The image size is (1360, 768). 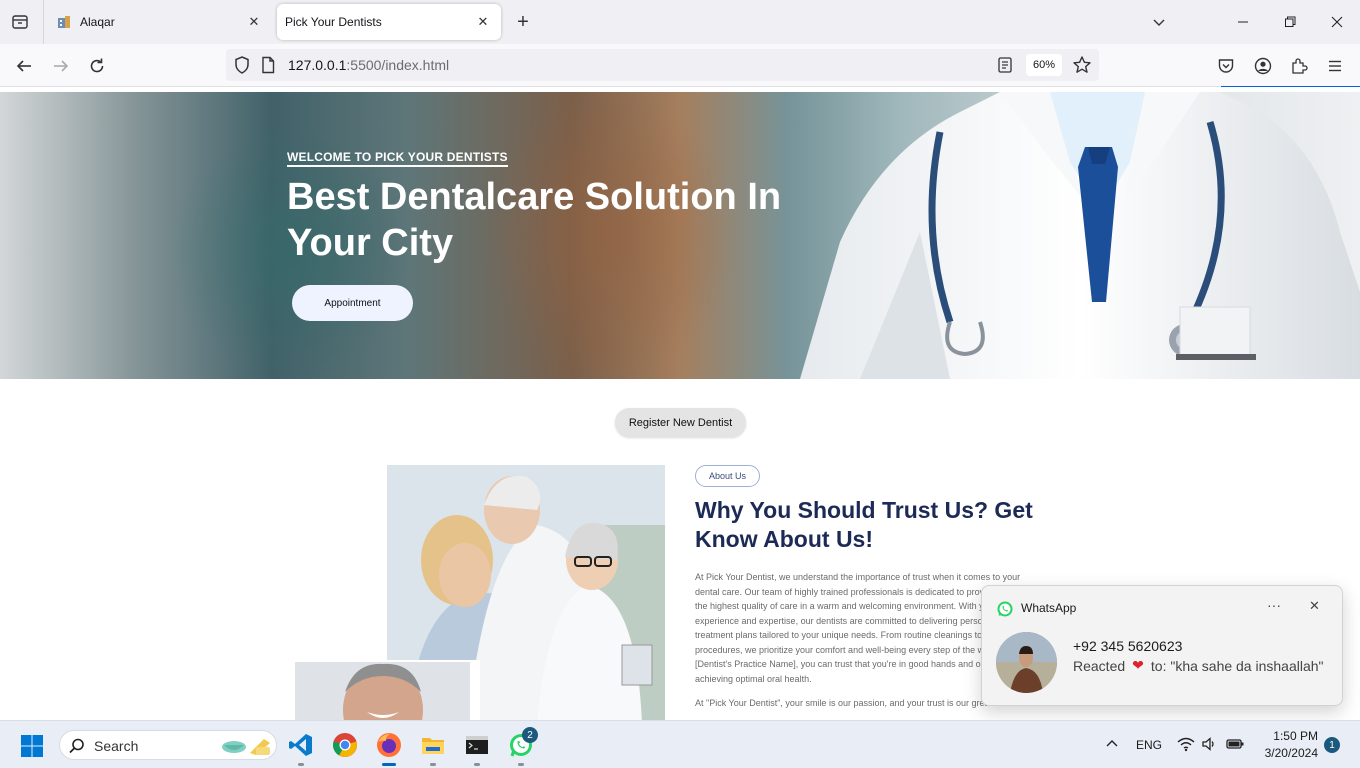 I want to click on close-notification-icon: ✕, so click(x=1314, y=606).